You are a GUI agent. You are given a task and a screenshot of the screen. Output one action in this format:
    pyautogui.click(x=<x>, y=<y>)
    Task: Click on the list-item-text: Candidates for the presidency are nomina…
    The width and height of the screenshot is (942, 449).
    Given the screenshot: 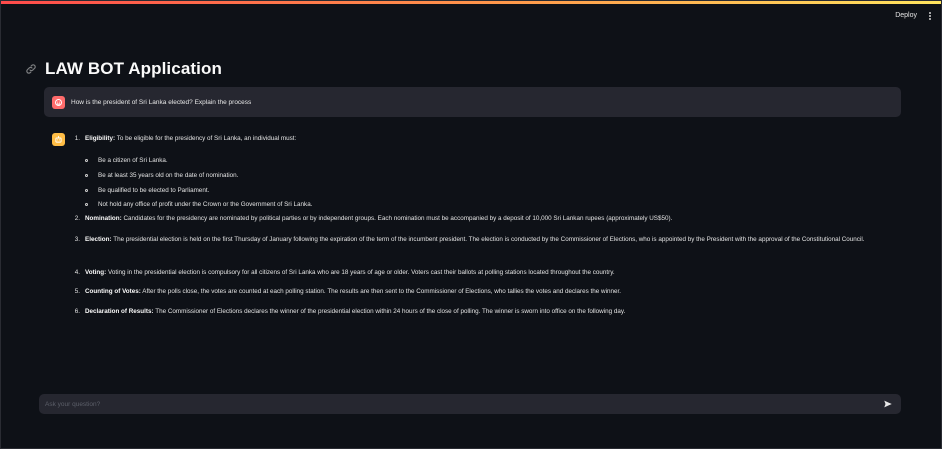 What is the action you would take?
    pyautogui.click(x=397, y=218)
    